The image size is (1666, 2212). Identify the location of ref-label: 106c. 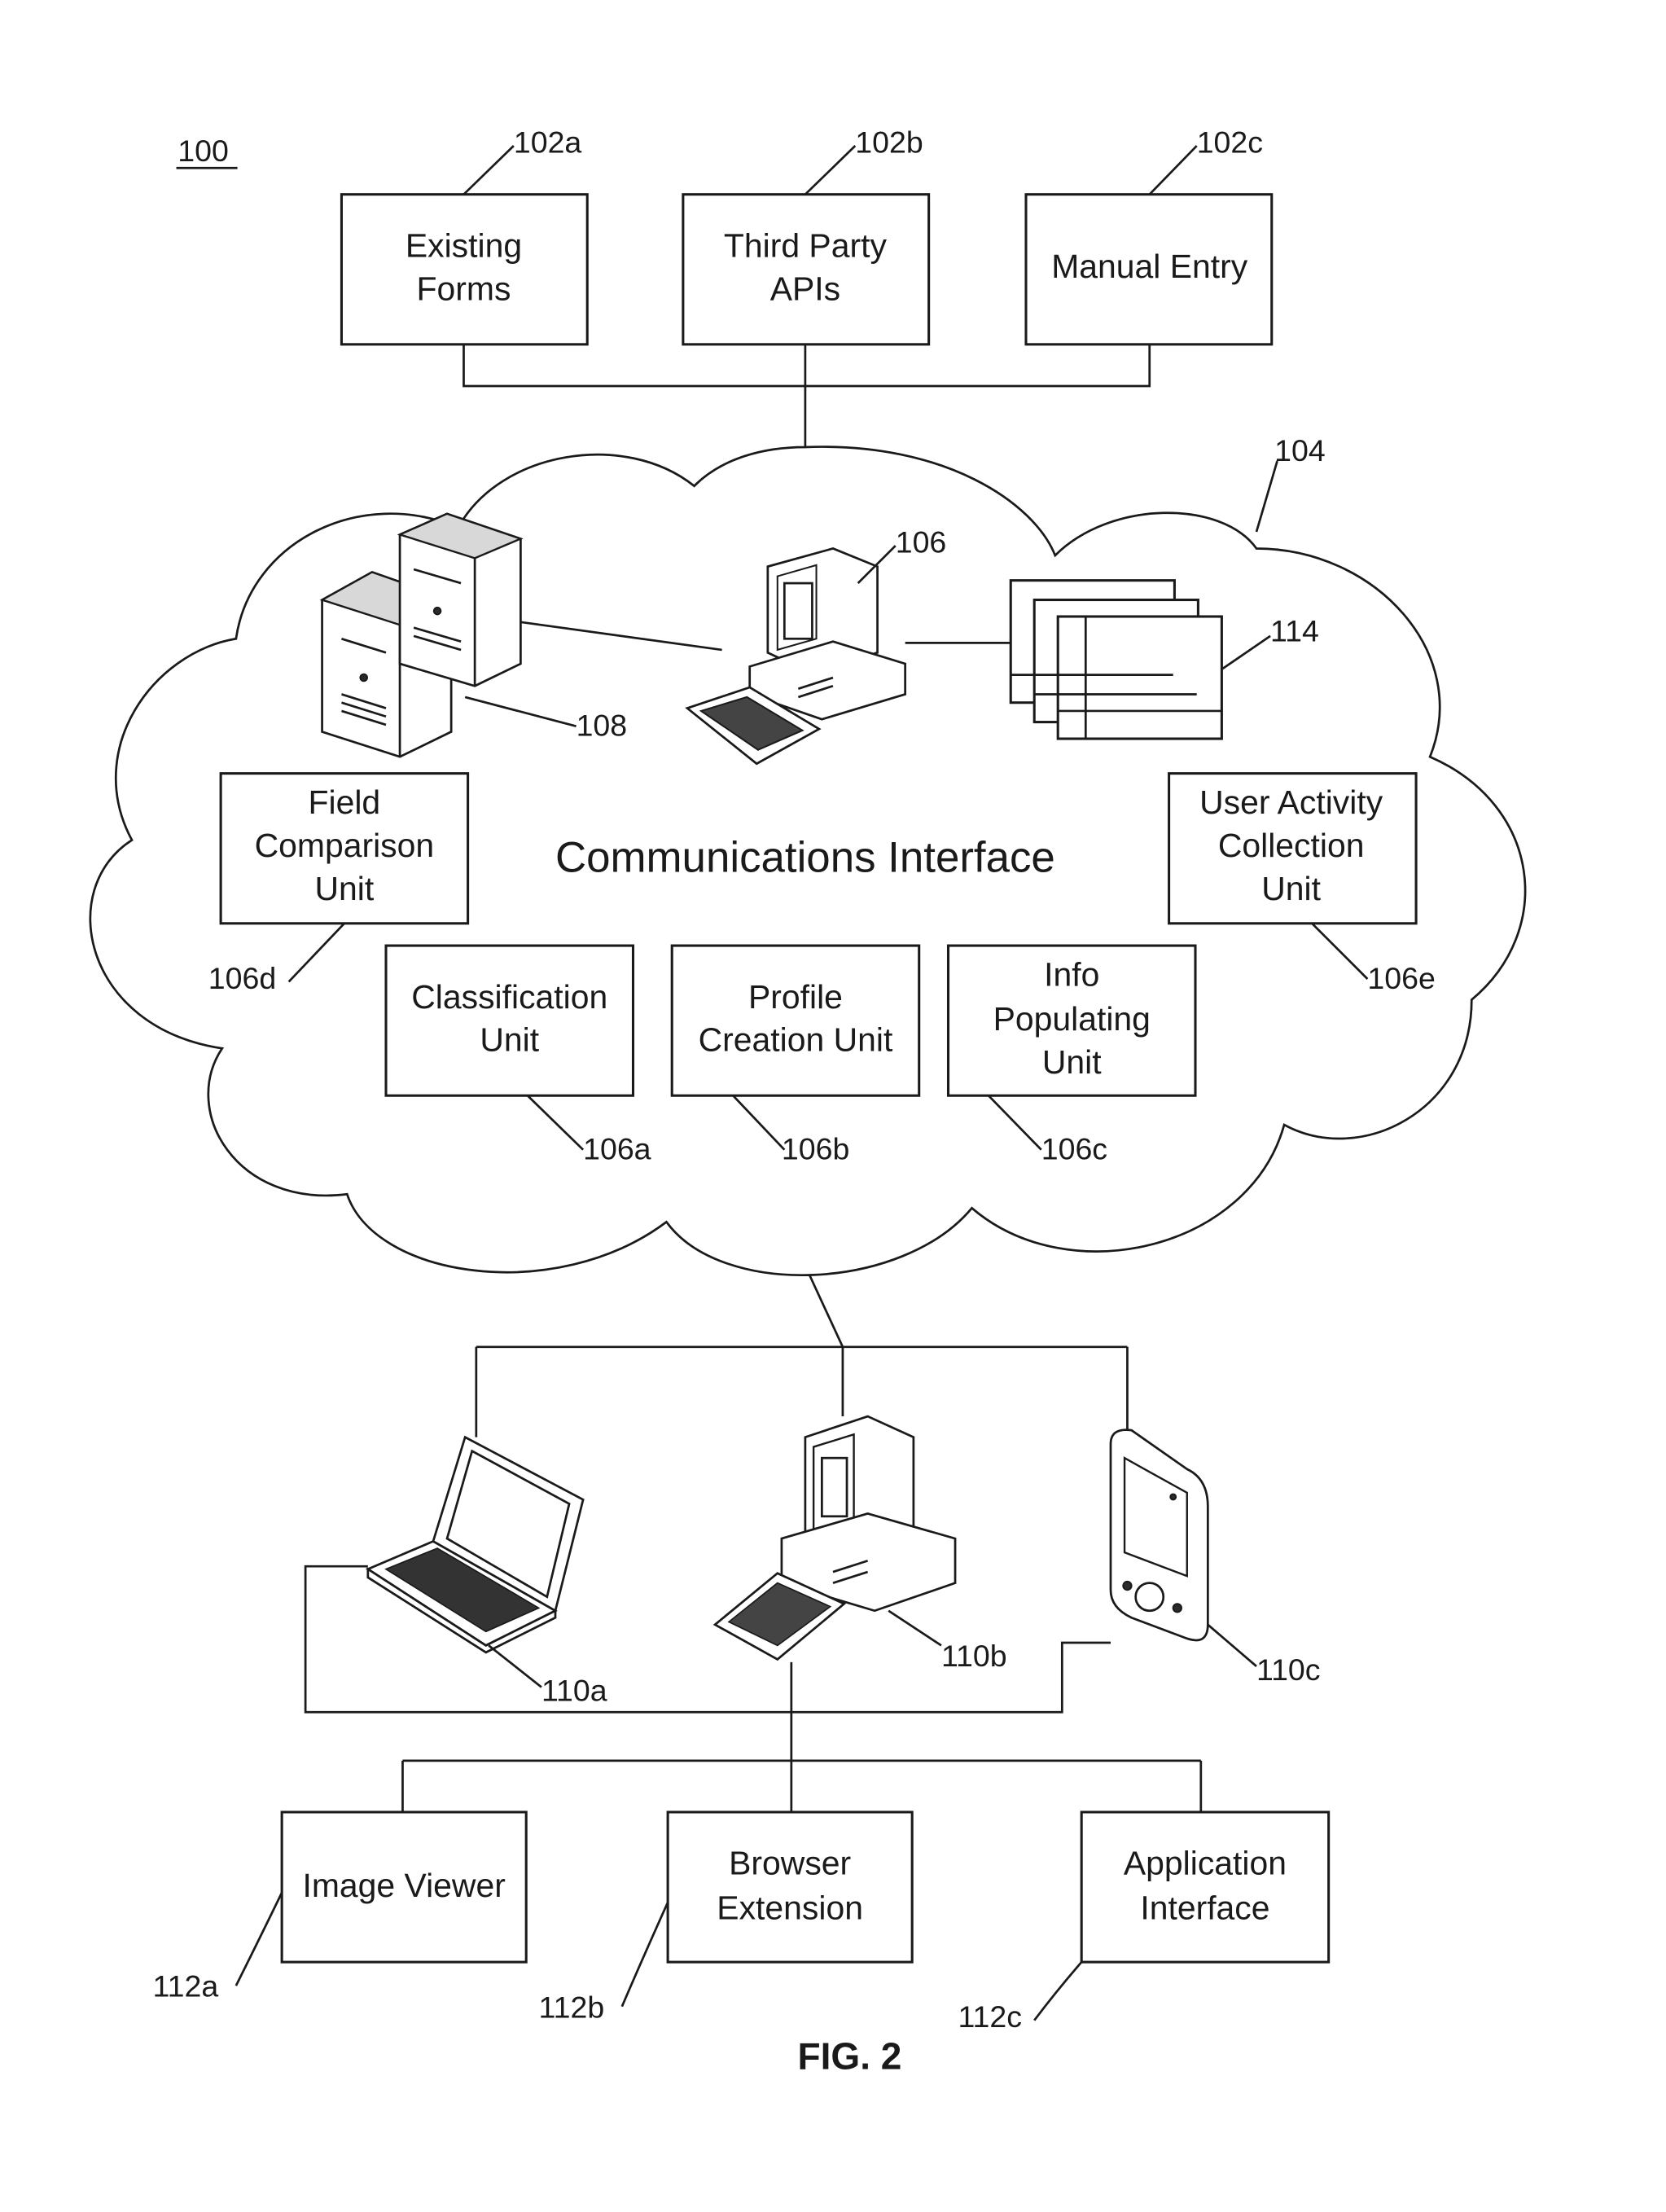
(1074, 1149).